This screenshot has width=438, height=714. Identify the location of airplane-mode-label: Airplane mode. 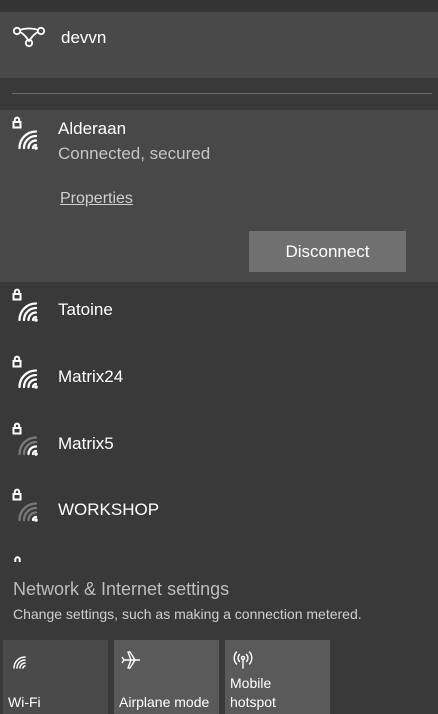
(164, 702).